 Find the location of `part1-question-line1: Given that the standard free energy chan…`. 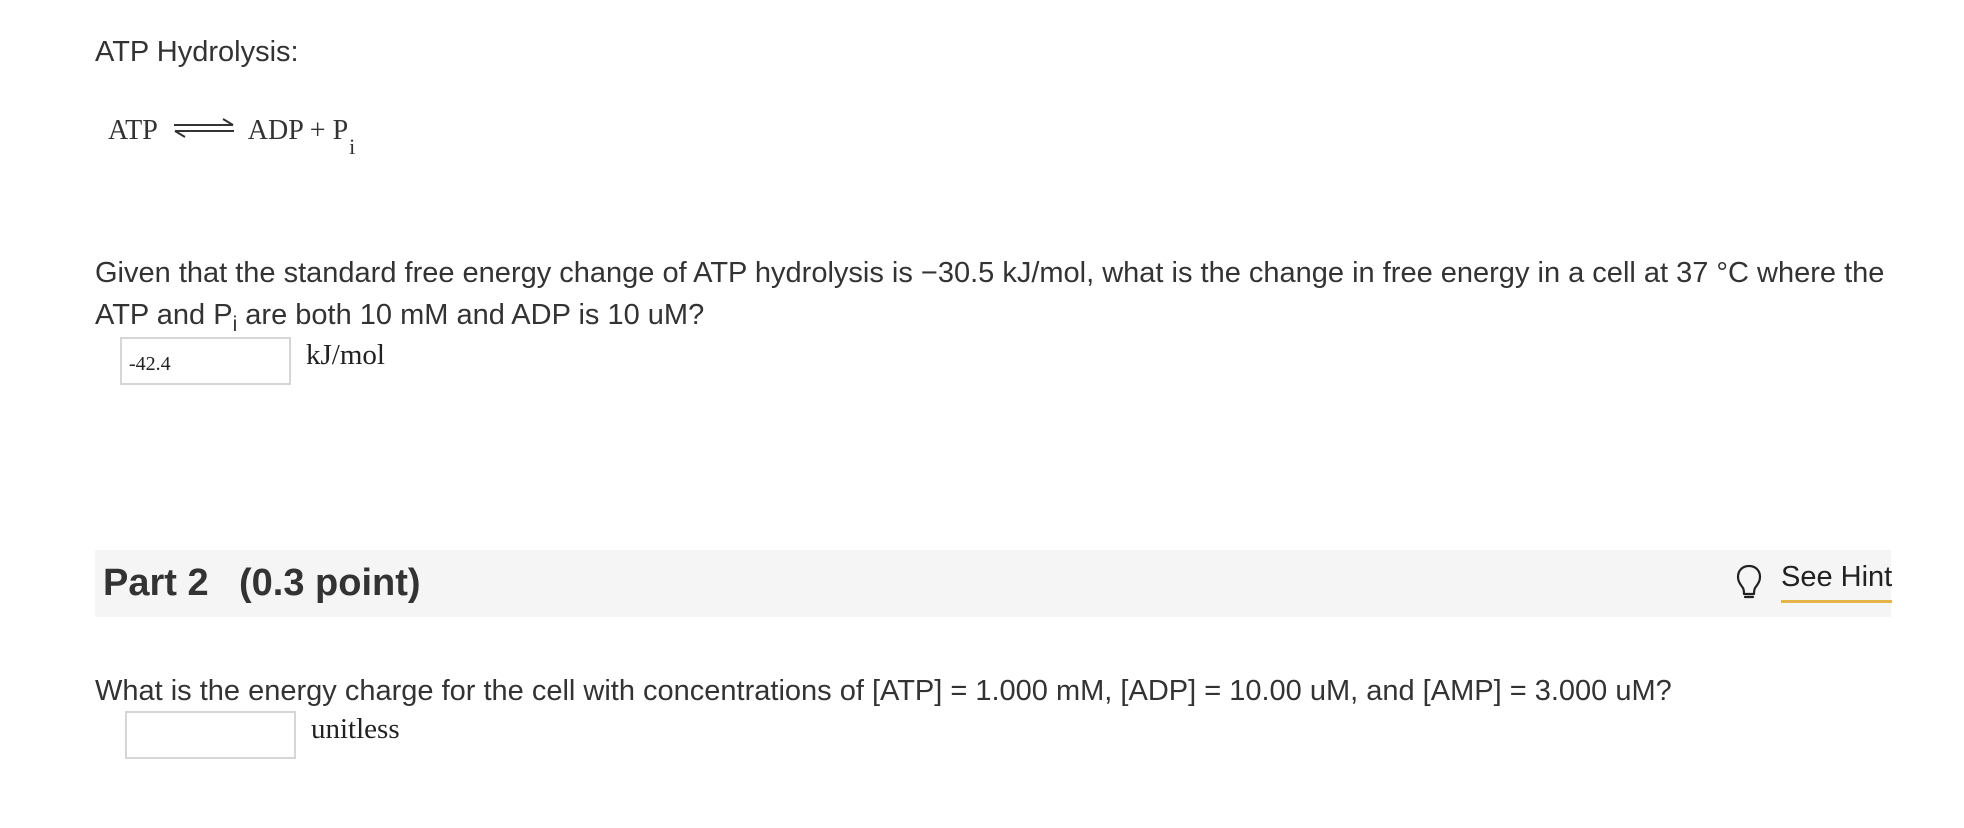

part1-question-line1: Given that the standard free energy chan… is located at coordinates (990, 273).